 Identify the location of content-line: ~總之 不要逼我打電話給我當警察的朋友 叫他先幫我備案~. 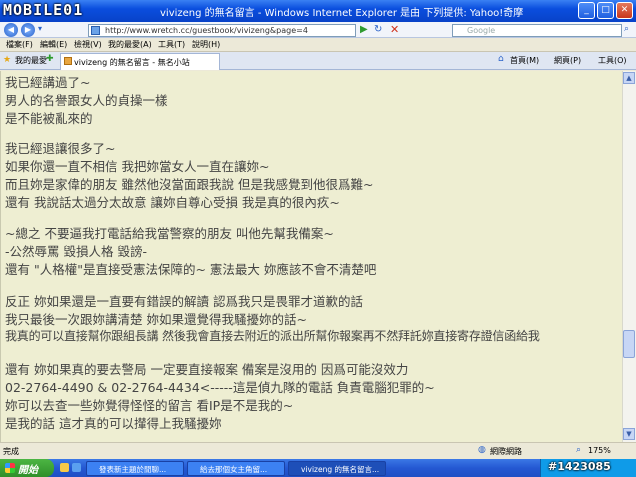
(169, 233).